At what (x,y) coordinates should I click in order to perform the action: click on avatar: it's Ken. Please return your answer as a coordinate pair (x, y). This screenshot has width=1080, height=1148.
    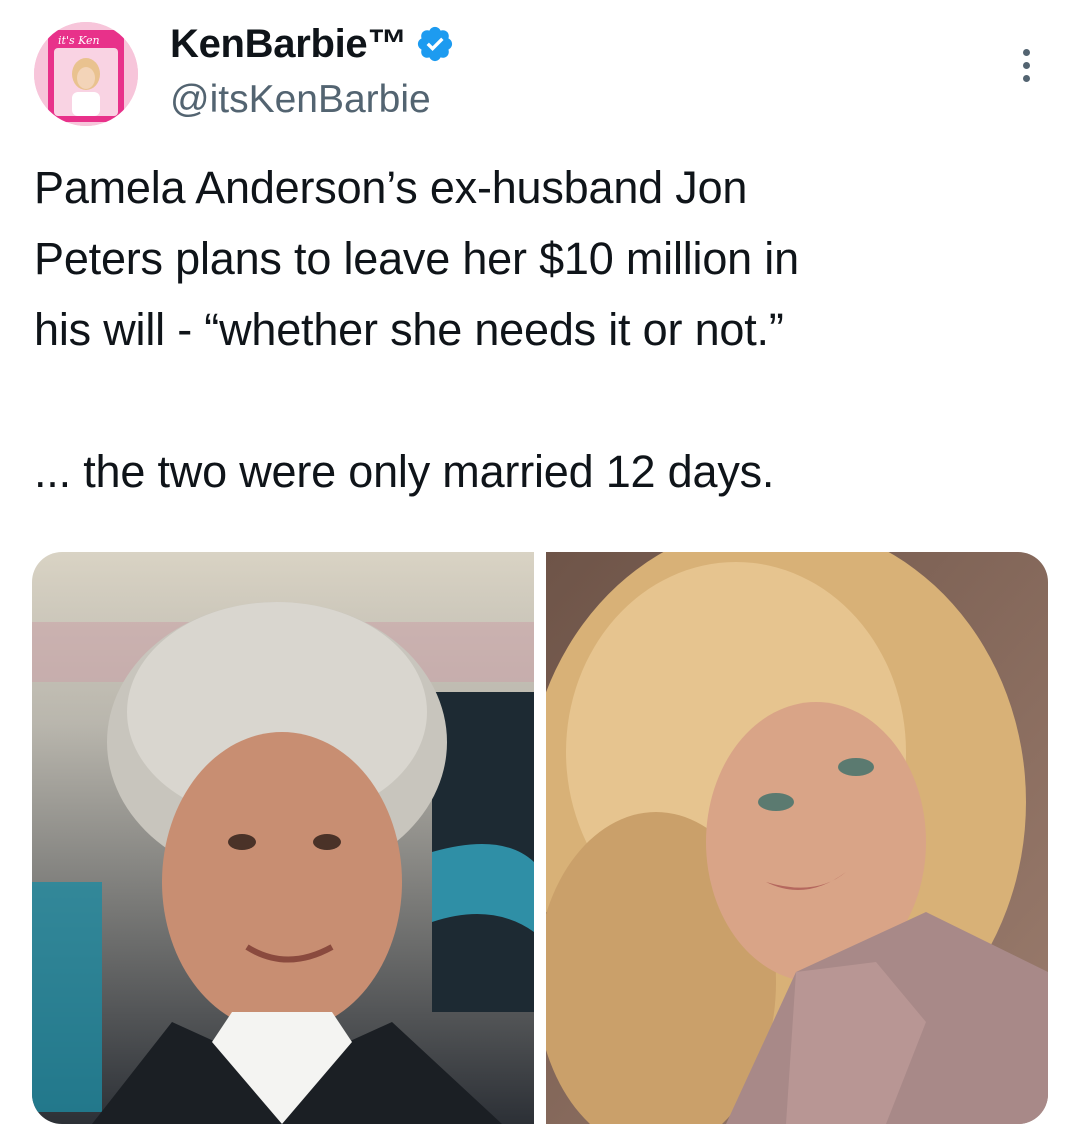
    Looking at the image, I should click on (86, 74).